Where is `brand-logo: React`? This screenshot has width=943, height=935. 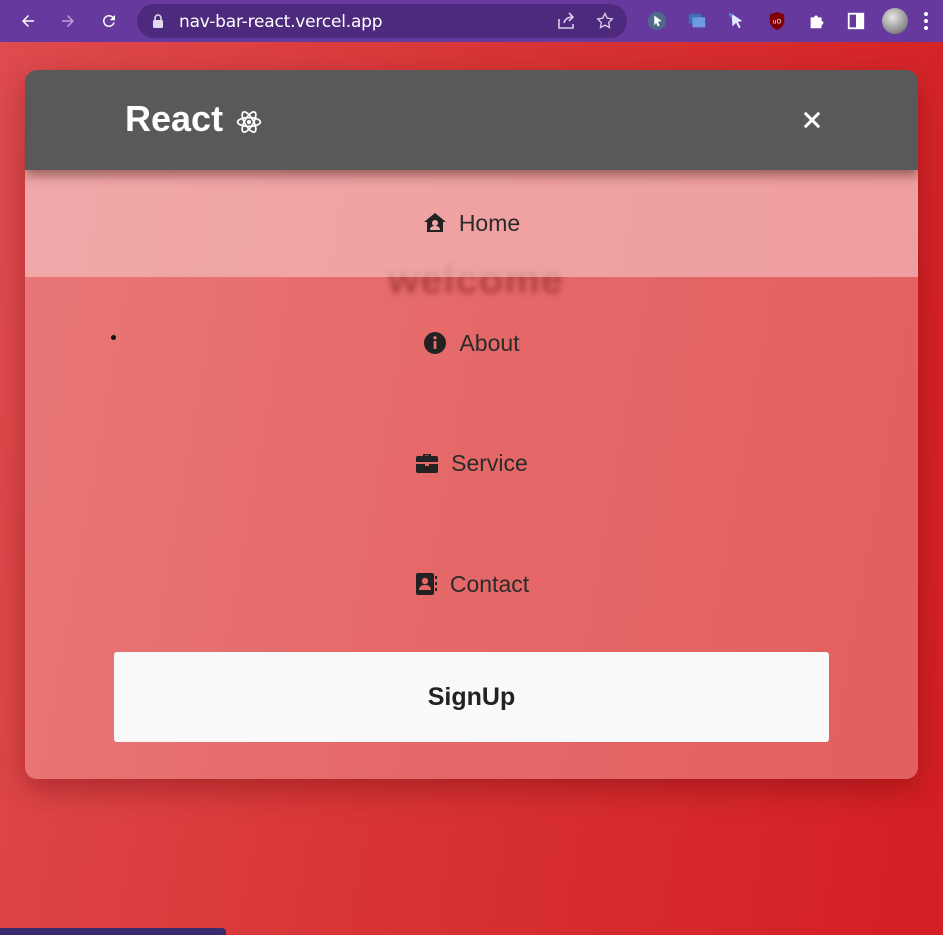 brand-logo: React is located at coordinates (193, 119).